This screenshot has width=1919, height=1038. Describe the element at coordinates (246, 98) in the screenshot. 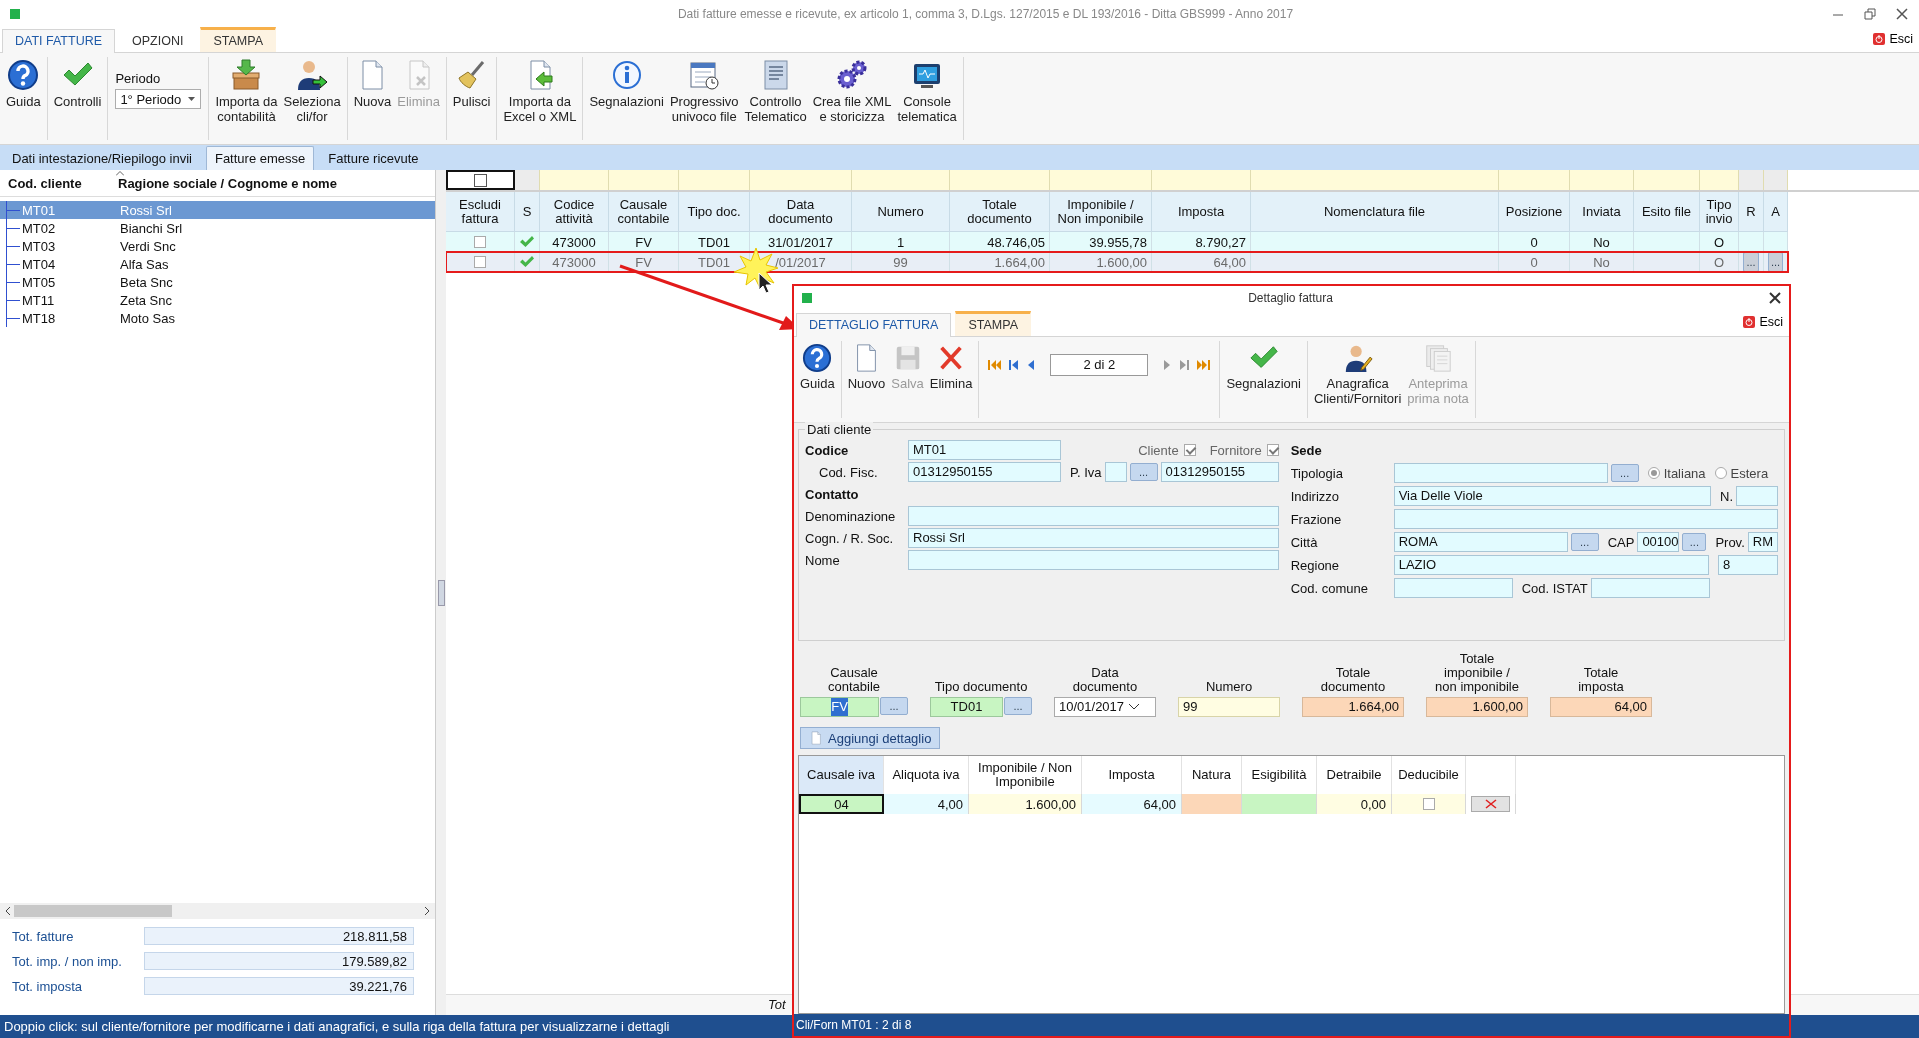

I see `toolbar-button: Importa da contabilità` at that location.